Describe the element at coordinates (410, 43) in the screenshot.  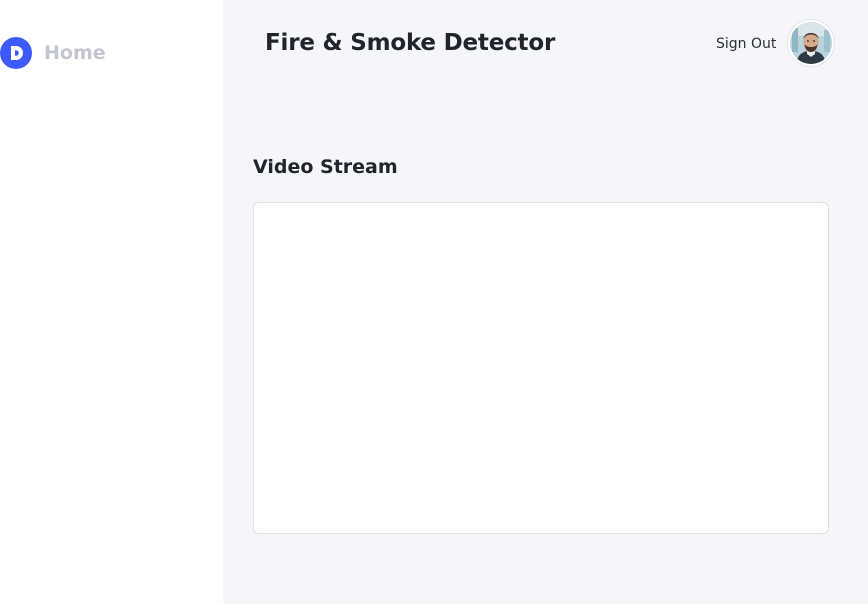
I see `page-title: Fire & Smoke Detector` at that location.